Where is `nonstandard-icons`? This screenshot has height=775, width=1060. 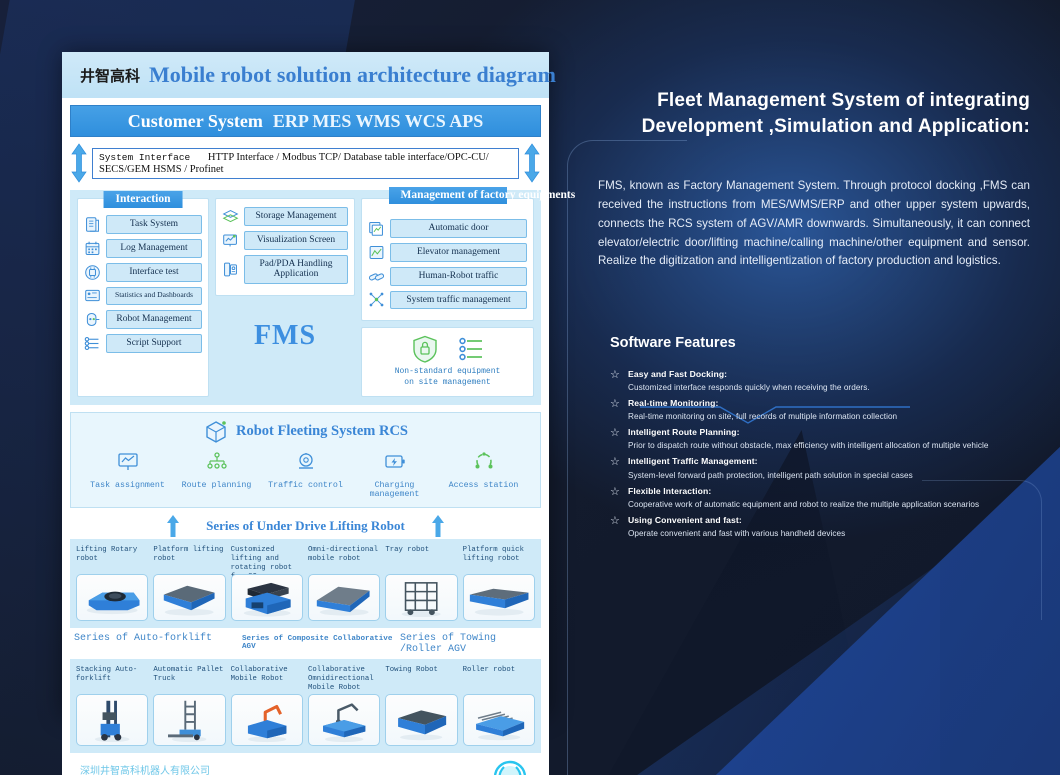 nonstandard-icons is located at coordinates (447, 349).